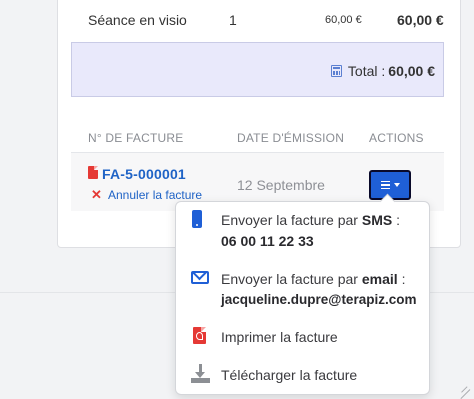 The width and height of the screenshot is (474, 399). What do you see at coordinates (96, 195) in the screenshot?
I see `cancel-x-icon: ✕` at bounding box center [96, 195].